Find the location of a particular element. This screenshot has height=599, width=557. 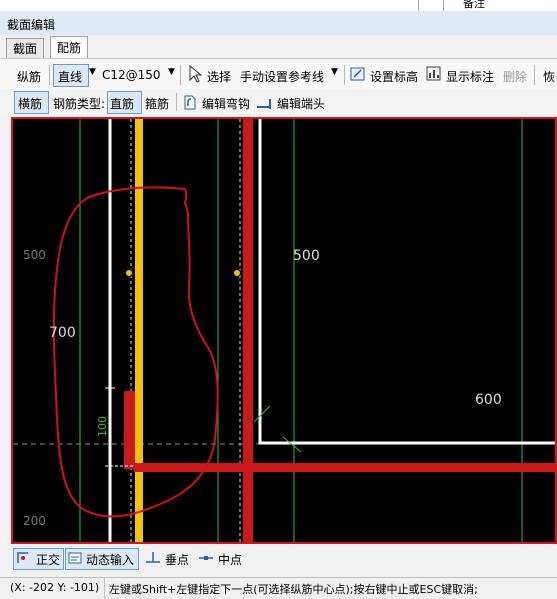

top-strip: 备注 is located at coordinates (278, 5).